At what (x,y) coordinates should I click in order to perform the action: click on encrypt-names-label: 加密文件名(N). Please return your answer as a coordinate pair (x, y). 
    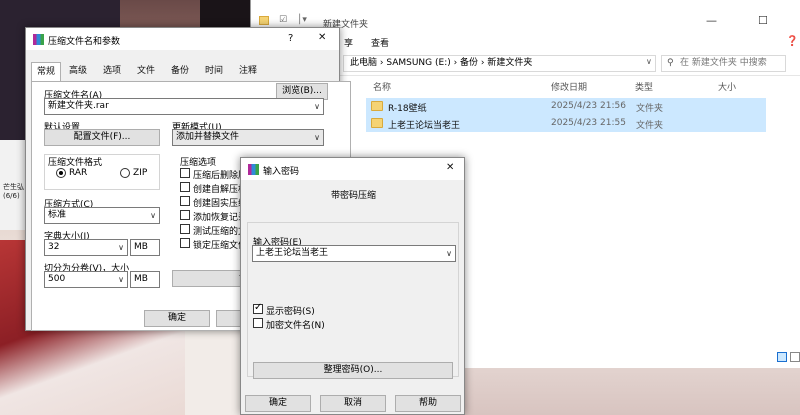
    Looking at the image, I should click on (295, 326).